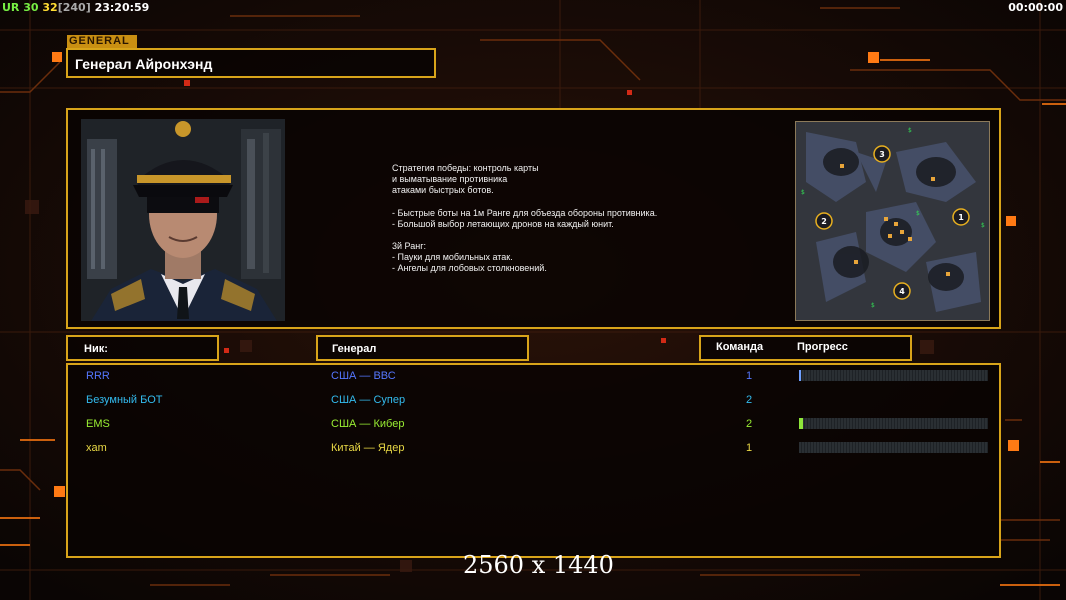 Image resolution: width=1066 pixels, height=600 pixels. What do you see at coordinates (902, 291) in the screenshot?
I see `spawn-label-4: 4` at bounding box center [902, 291].